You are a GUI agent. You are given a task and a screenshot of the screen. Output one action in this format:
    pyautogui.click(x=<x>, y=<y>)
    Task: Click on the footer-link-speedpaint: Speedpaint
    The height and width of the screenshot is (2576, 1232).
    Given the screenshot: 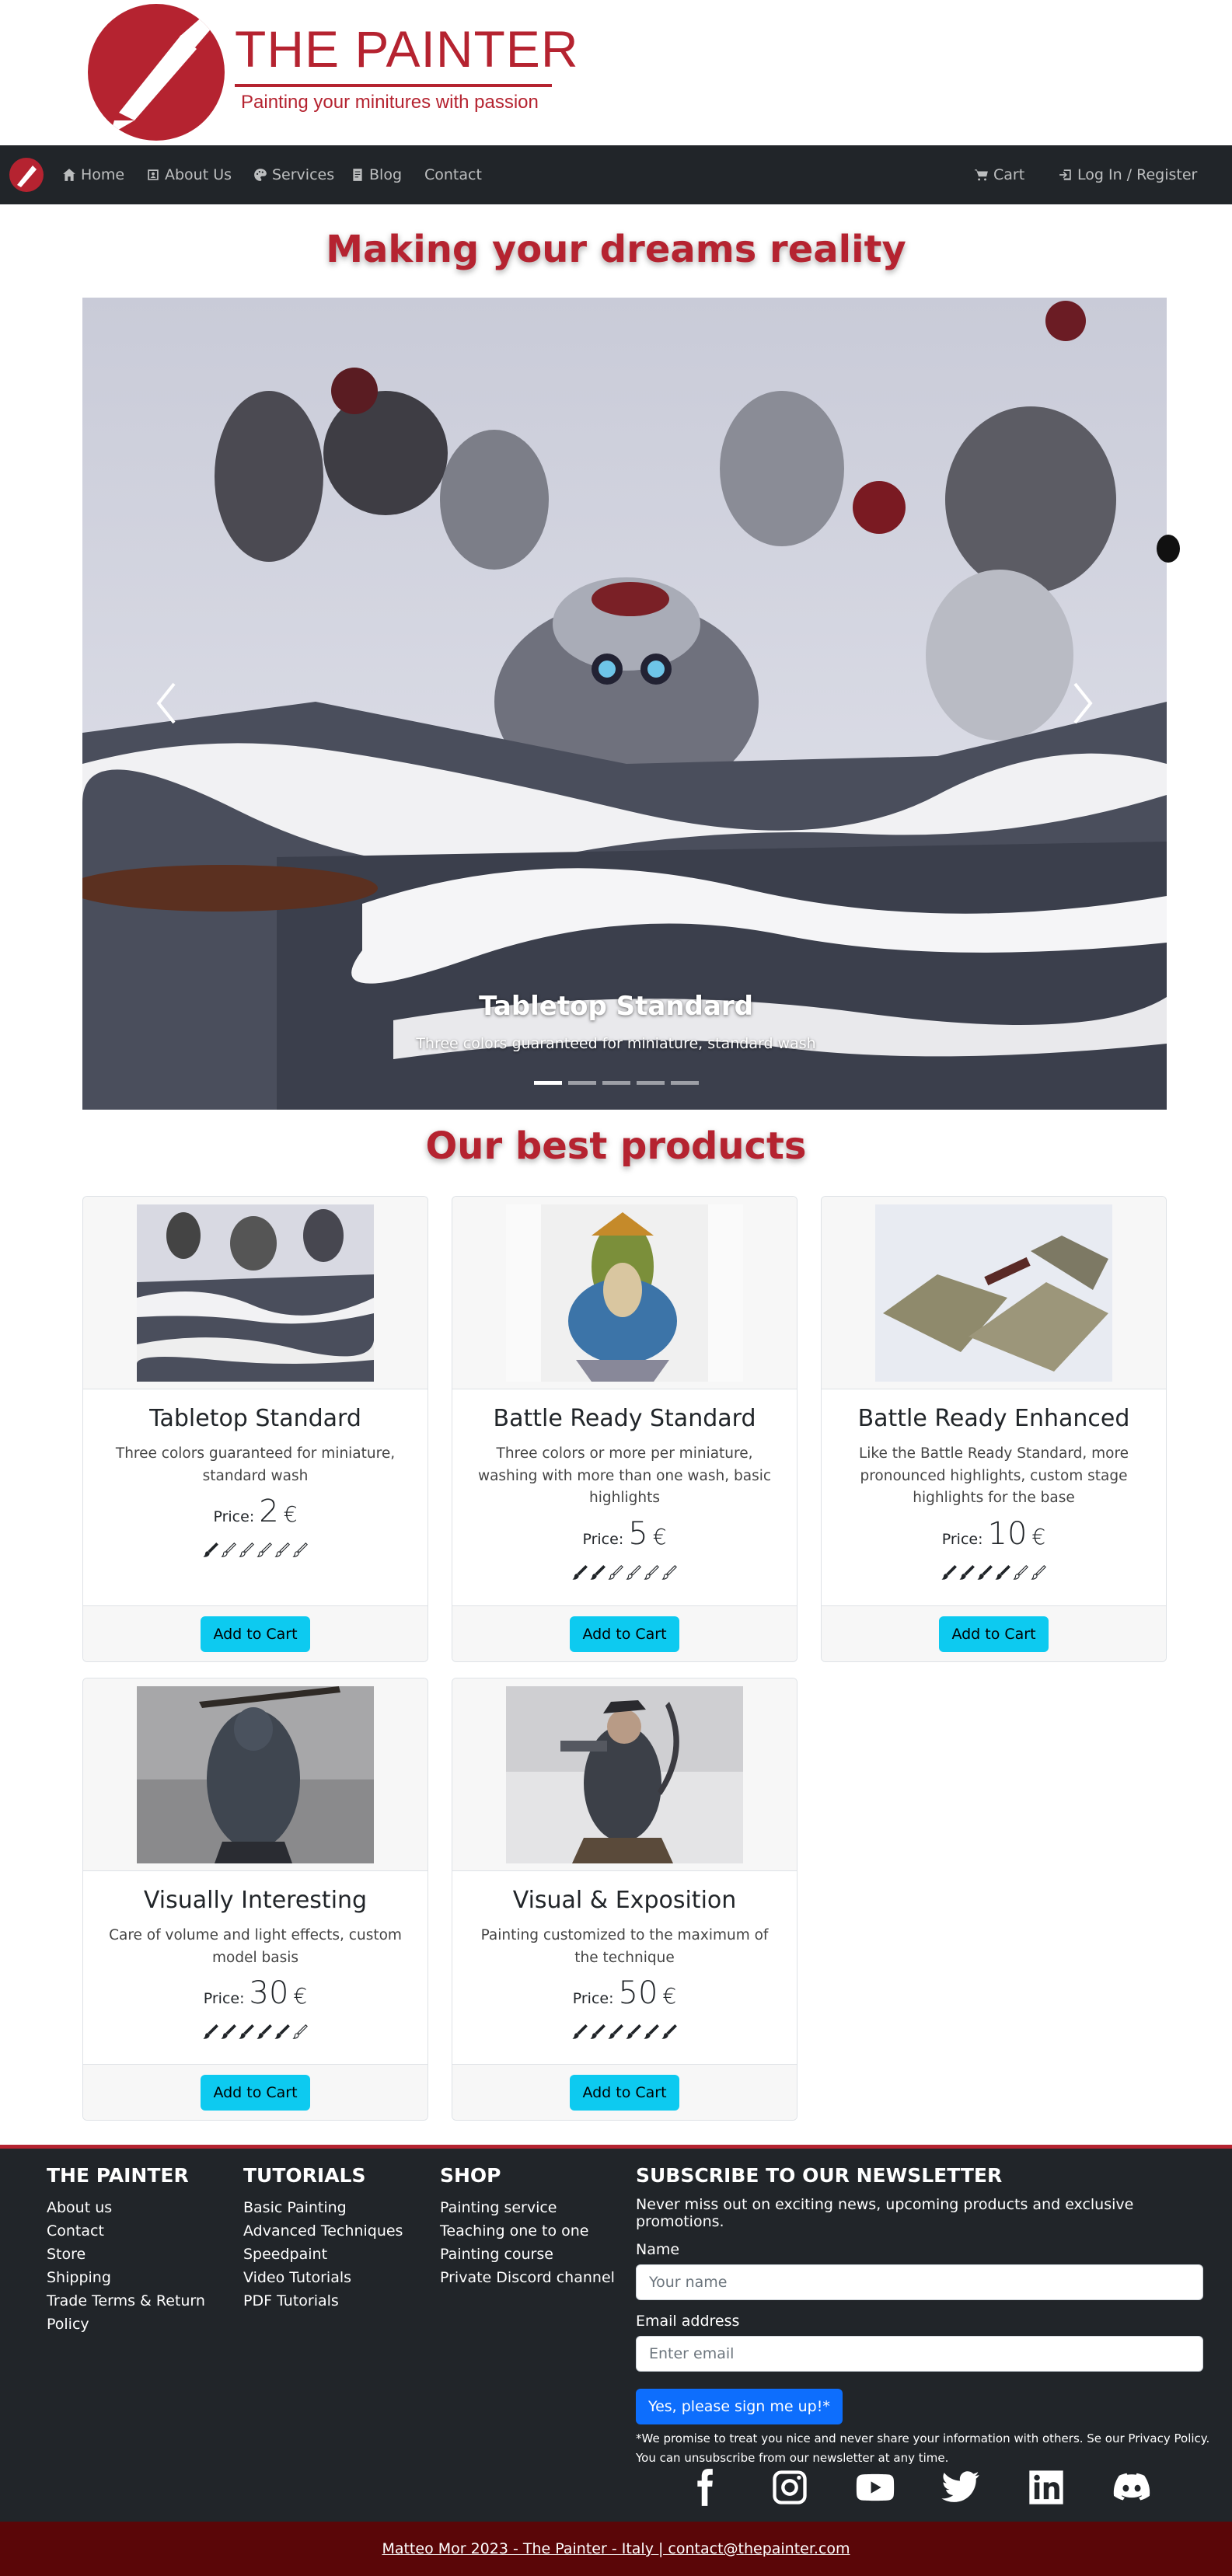 What is the action you would take?
    pyautogui.click(x=337, y=2254)
    